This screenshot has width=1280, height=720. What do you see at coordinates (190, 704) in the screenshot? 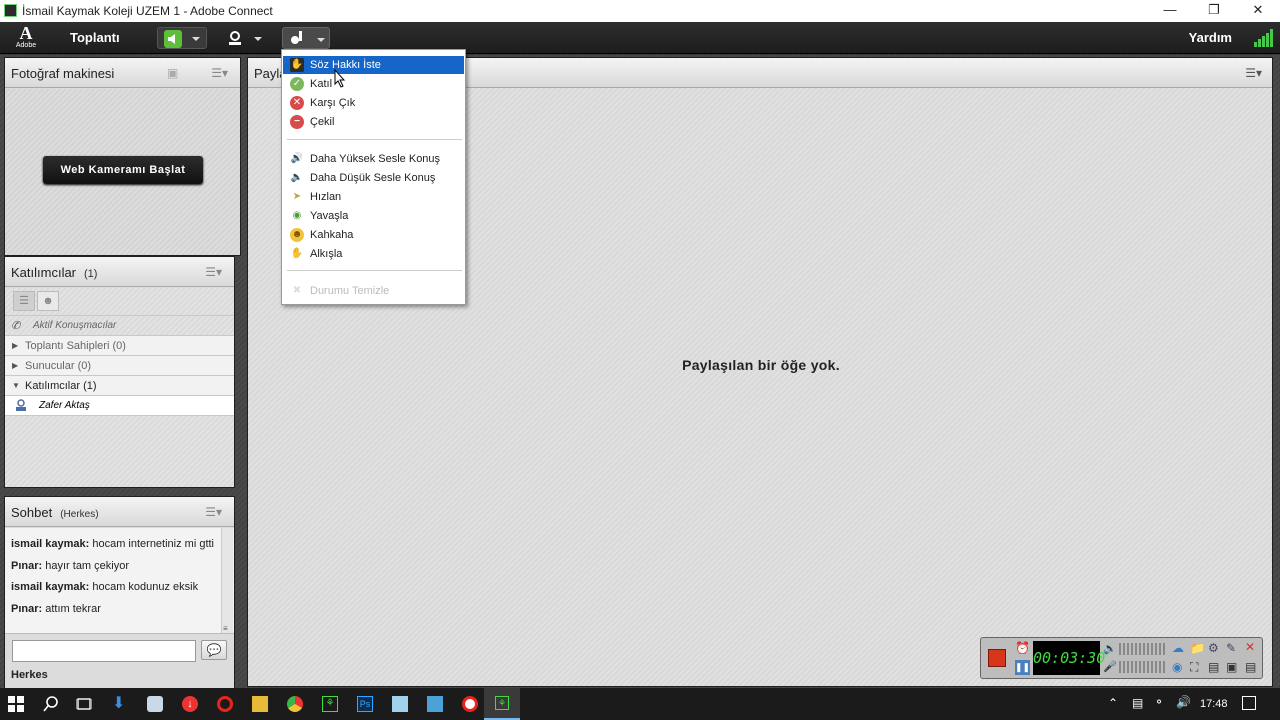
I see `pdf-download-icon: ↓` at bounding box center [190, 704].